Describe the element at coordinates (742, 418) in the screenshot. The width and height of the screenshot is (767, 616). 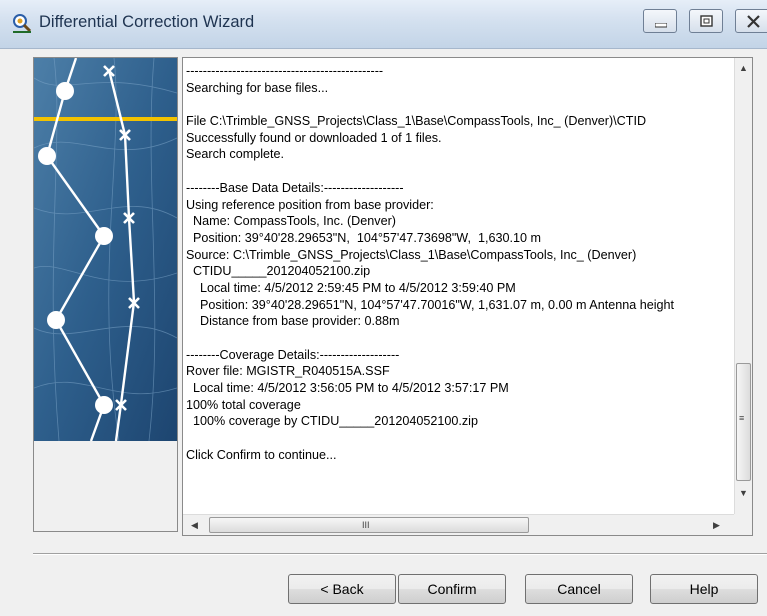
I see `vertical-grip: ≡` at that location.